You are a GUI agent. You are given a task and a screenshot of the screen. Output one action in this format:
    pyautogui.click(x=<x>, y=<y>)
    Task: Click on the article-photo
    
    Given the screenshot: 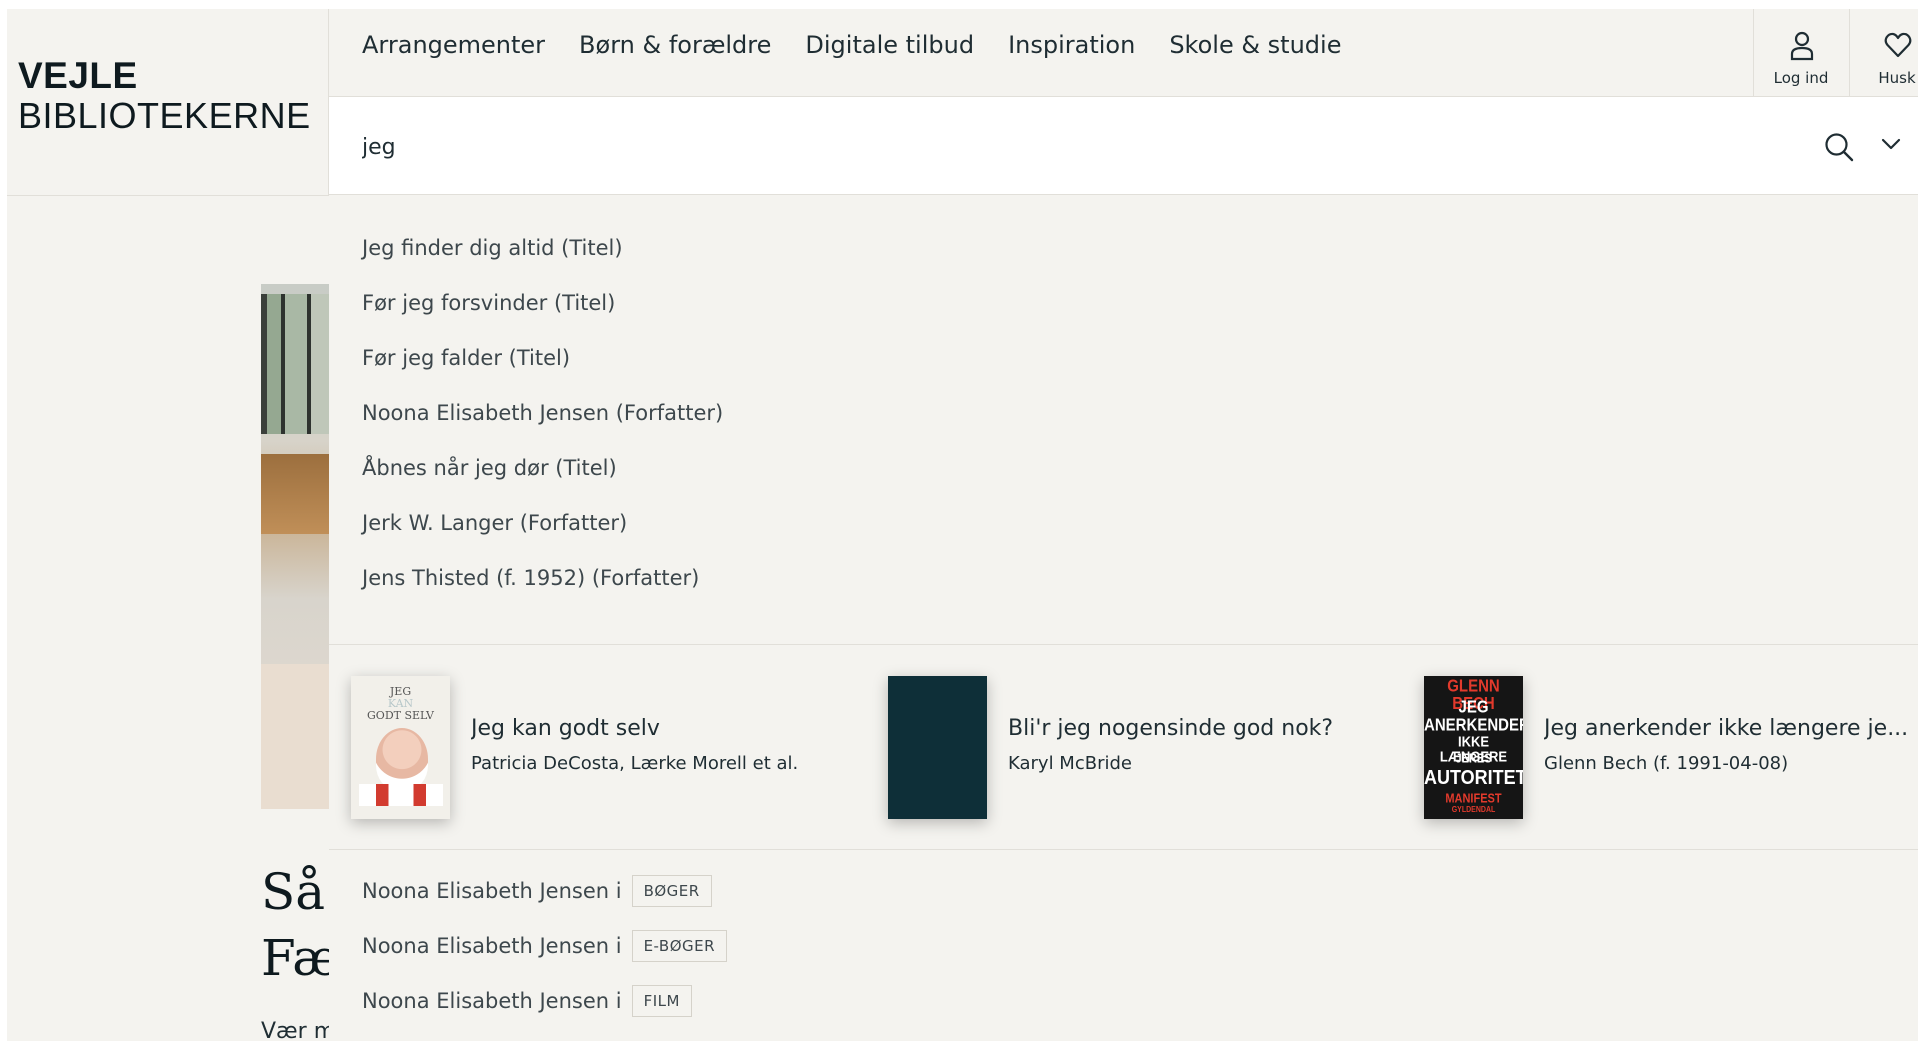 What is the action you would take?
    pyautogui.click(x=295, y=546)
    